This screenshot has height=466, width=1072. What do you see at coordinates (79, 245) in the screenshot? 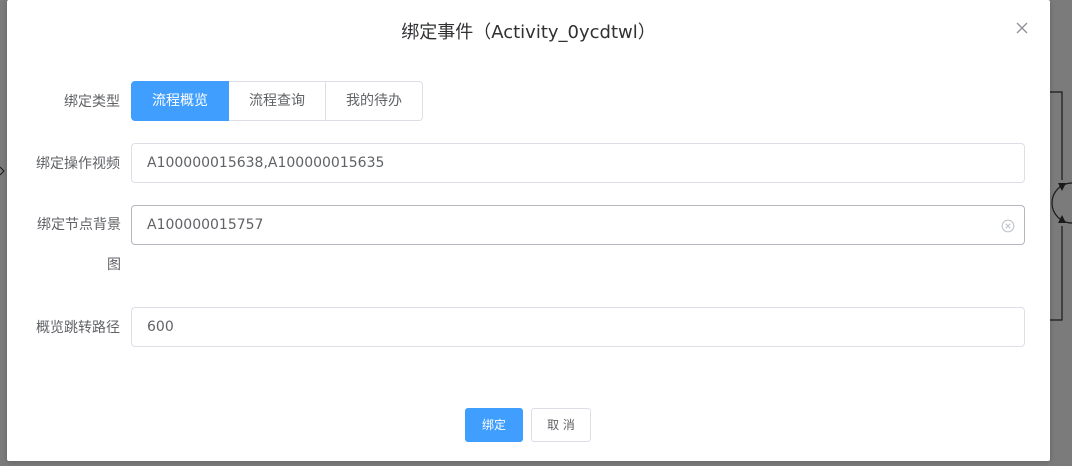
I see `bind-node-bg-label: 绑定节点背景图` at bounding box center [79, 245].